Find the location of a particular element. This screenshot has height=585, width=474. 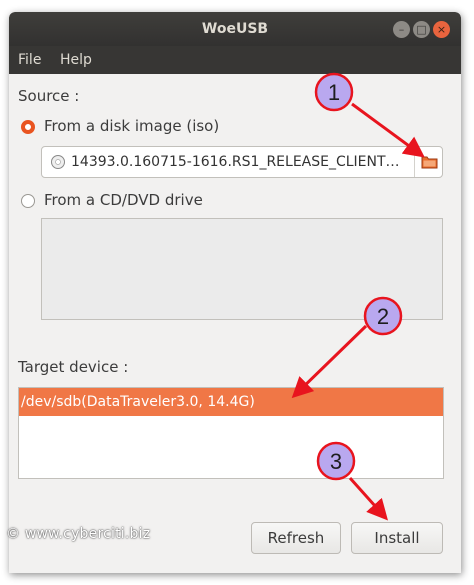

callout-3-label: 3 is located at coordinates (336, 461).